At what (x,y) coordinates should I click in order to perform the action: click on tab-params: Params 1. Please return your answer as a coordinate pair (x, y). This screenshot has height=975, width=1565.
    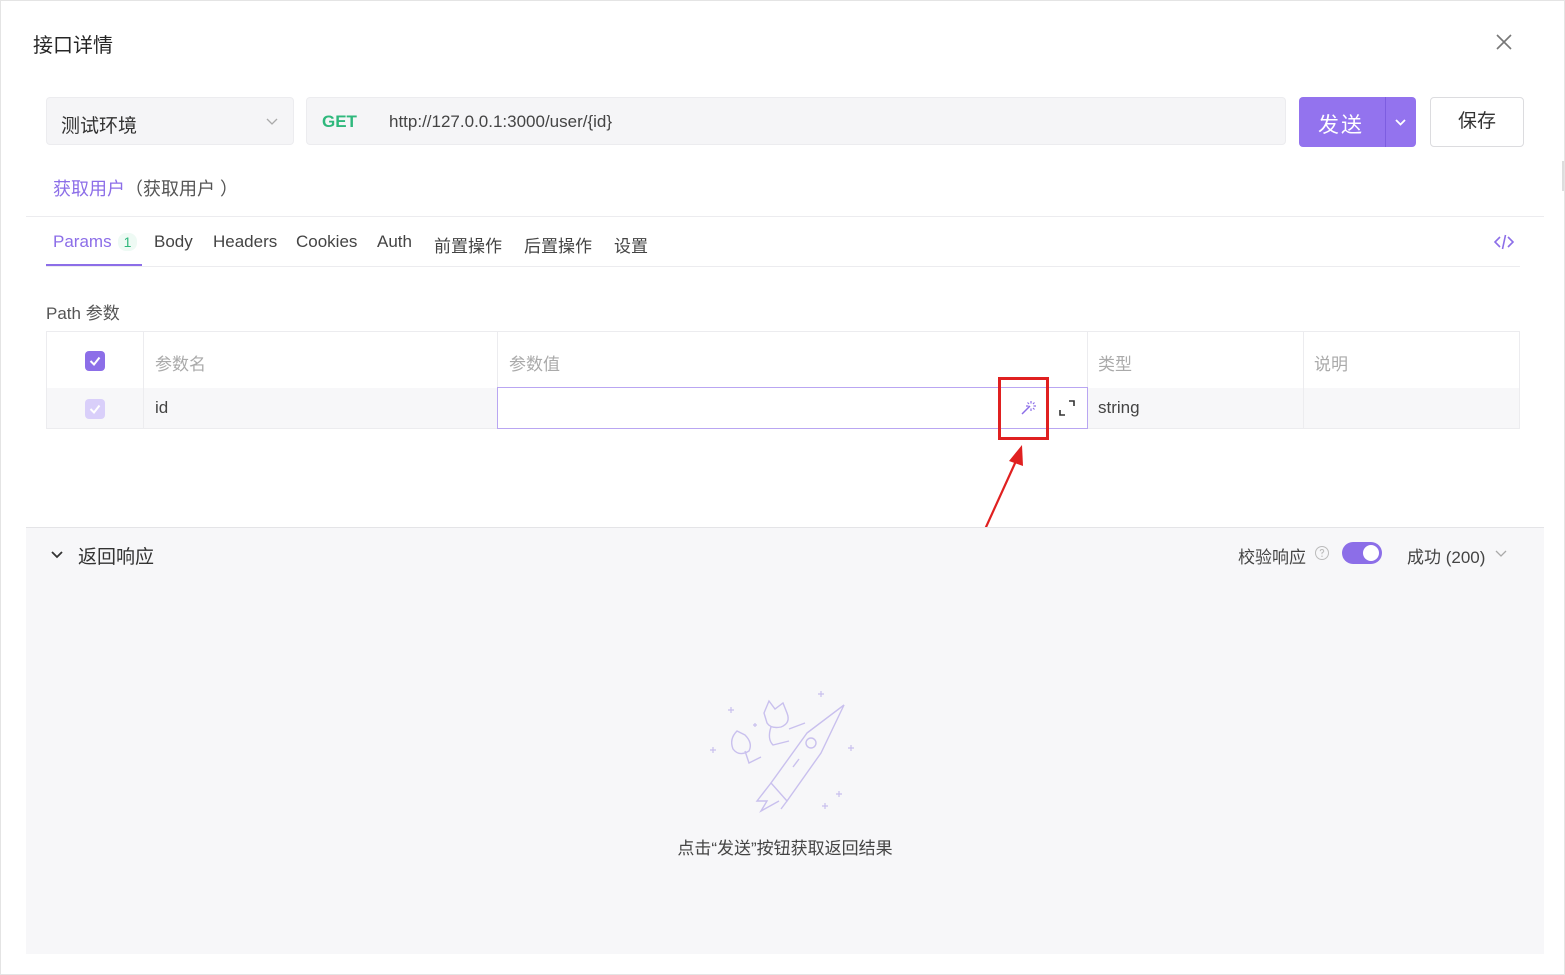
    Looking at the image, I should click on (95, 242).